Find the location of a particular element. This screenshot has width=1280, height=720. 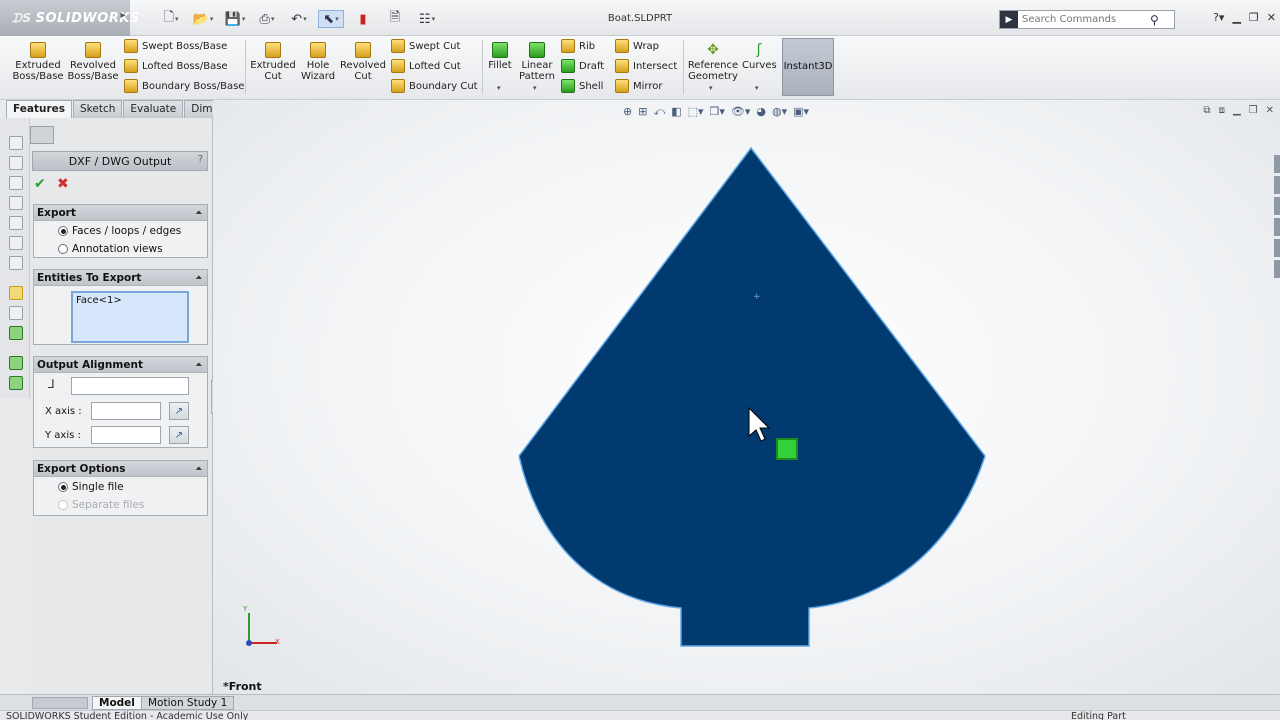

selection-handle-icon is located at coordinates (787, 449).